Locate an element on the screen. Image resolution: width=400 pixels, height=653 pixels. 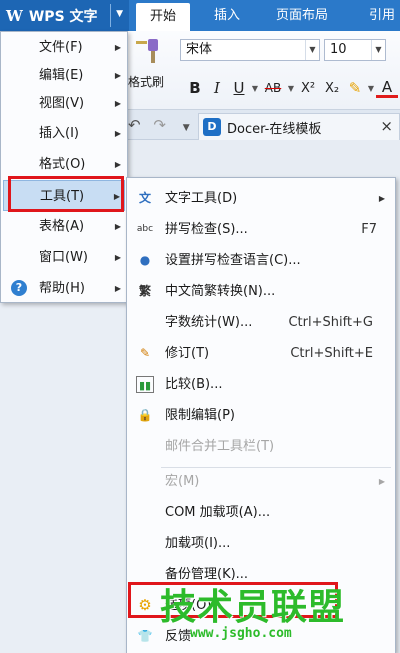
wps-logo-icon: W is located at coordinates (14, 15).